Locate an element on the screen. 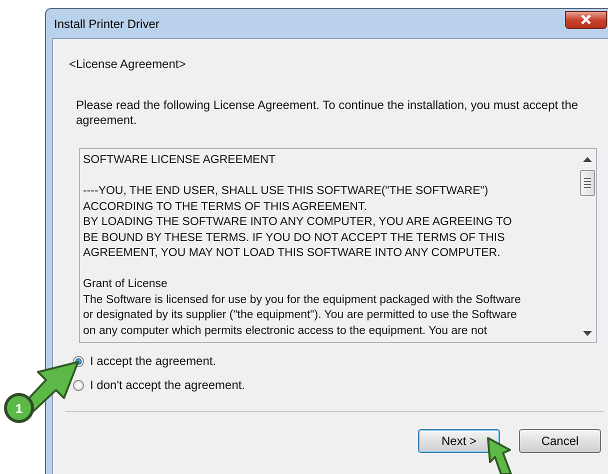  step-badge: 1 is located at coordinates (19, 408).